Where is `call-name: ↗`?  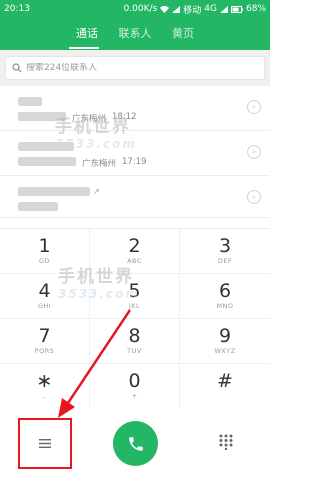 call-name: ↗ is located at coordinates (135, 191).